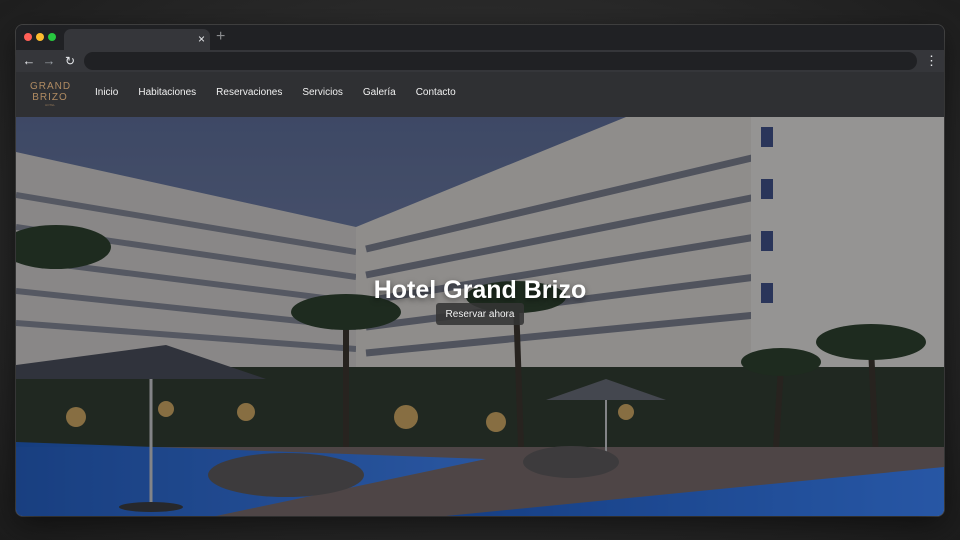 Image resolution: width=960 pixels, height=540 pixels. Describe the element at coordinates (220, 37) in the screenshot. I see `plus-icon: +` at that location.